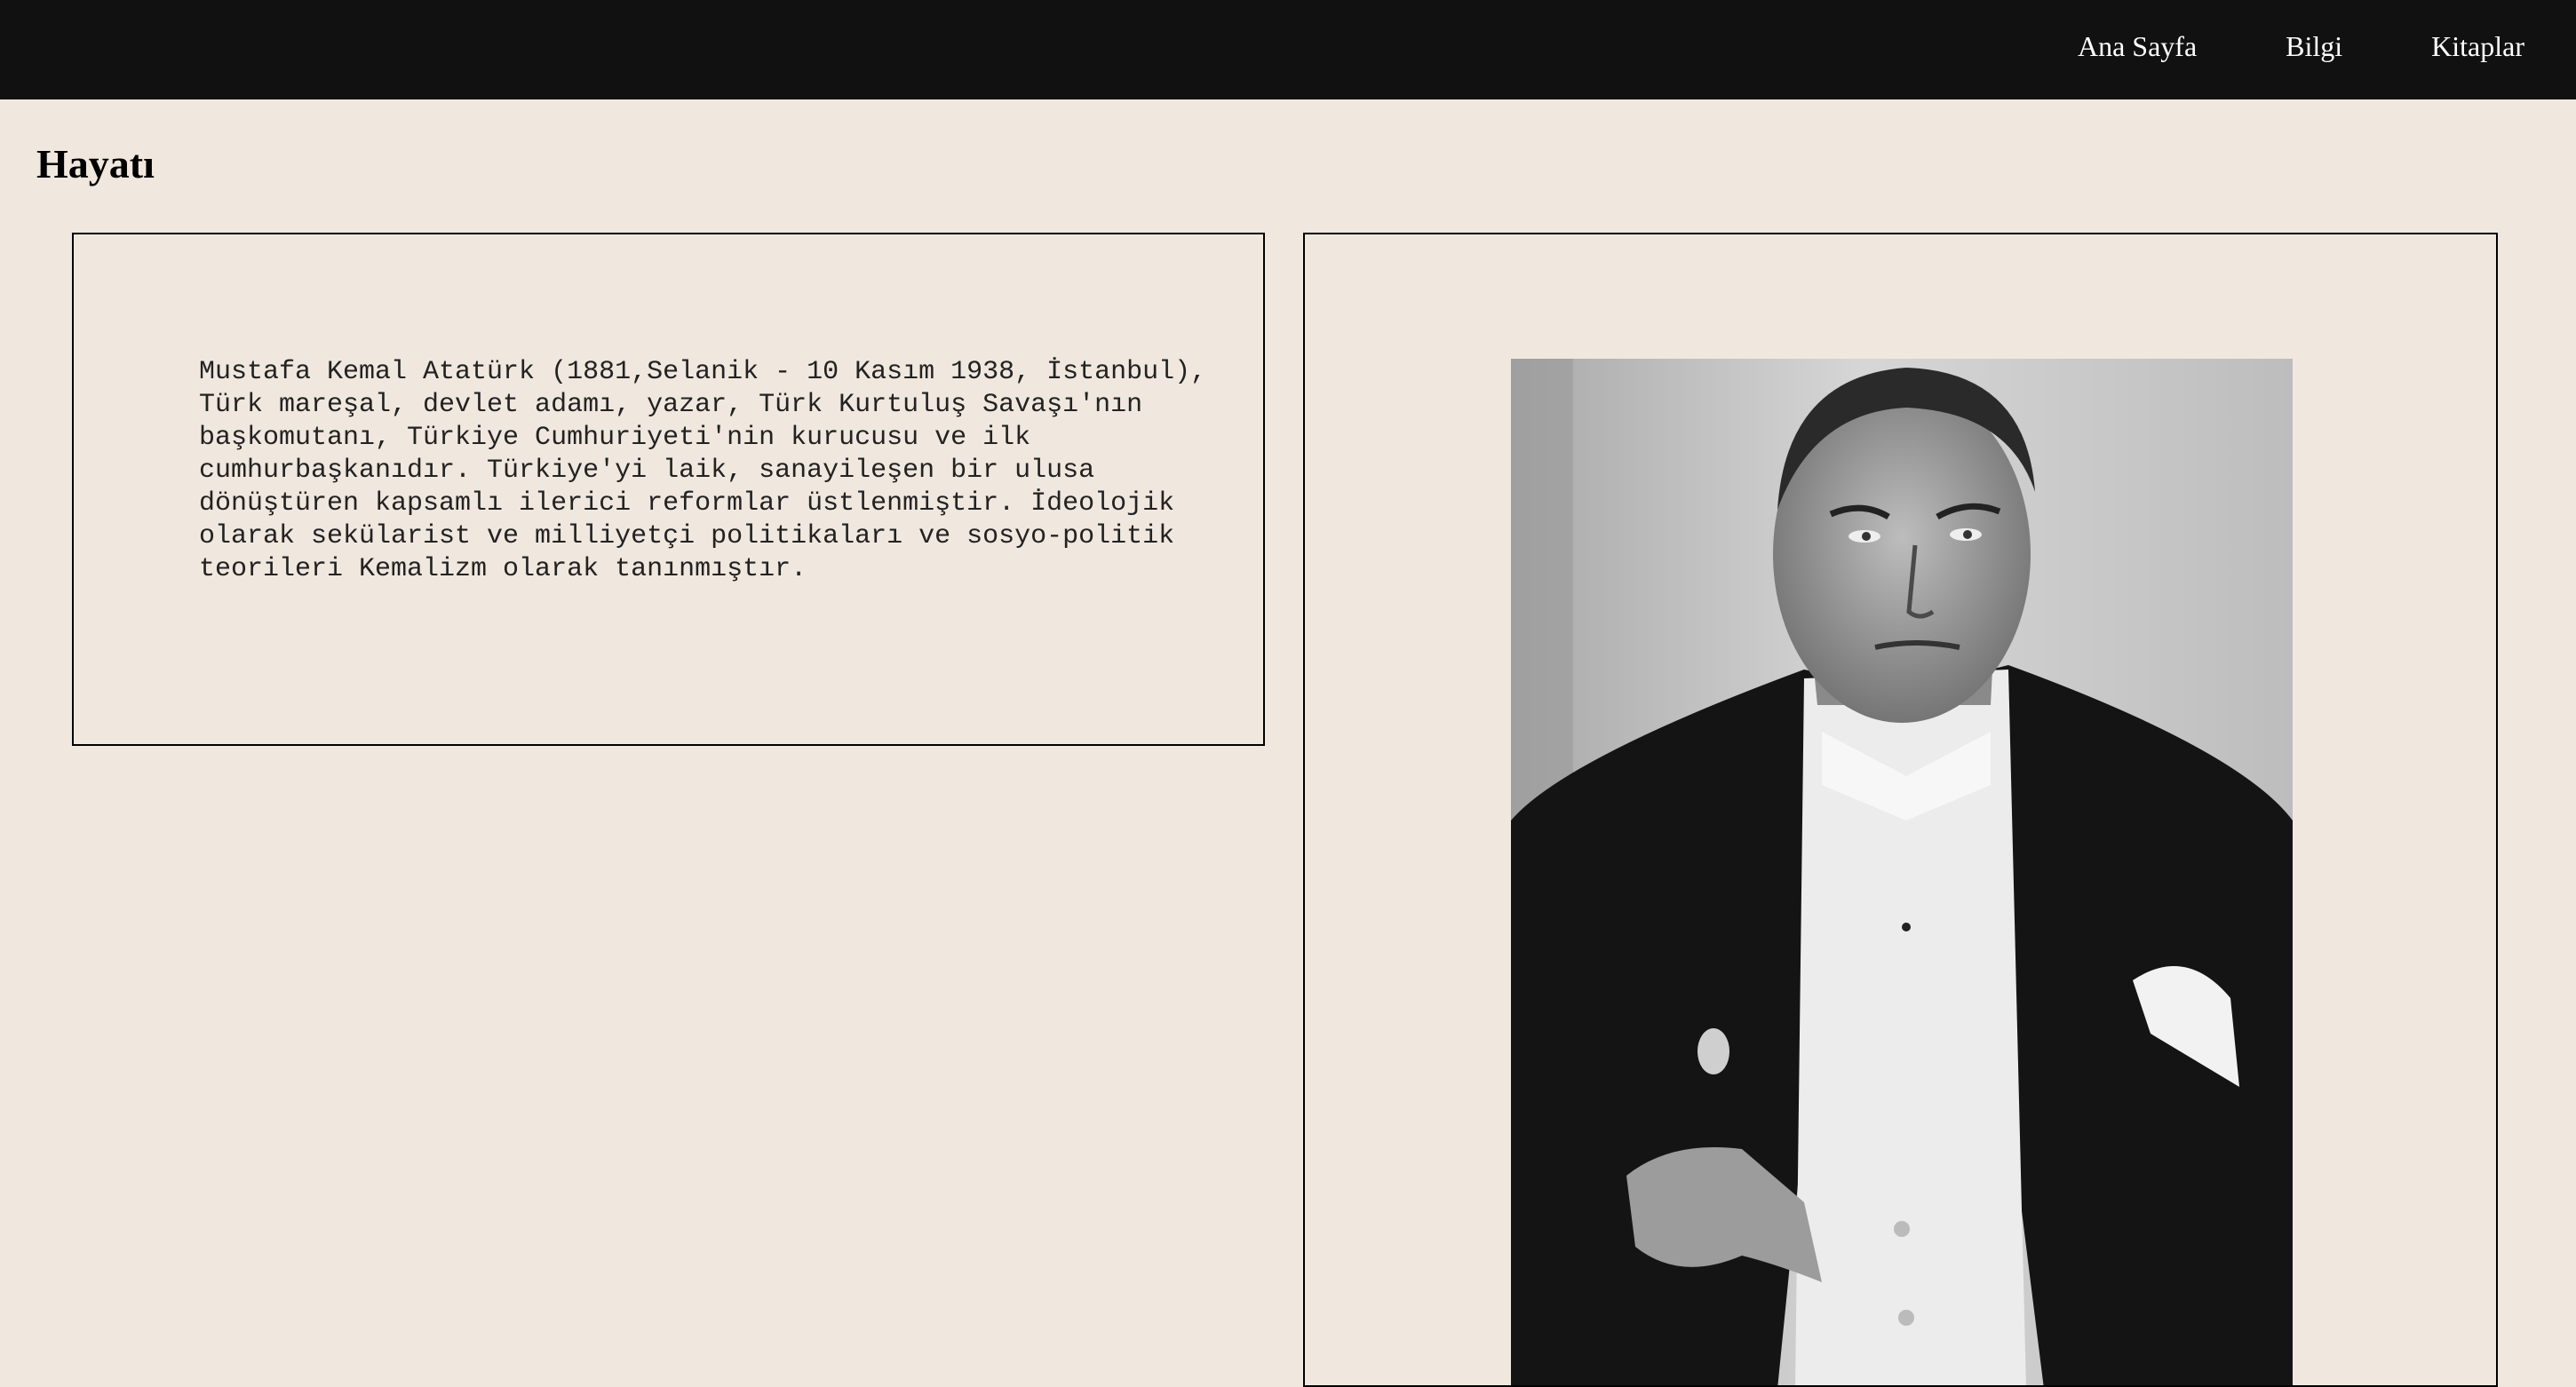 The width and height of the screenshot is (2576, 1387). What do you see at coordinates (2137, 46) in the screenshot?
I see `nav-link-ana-sayfa: Ana Sayfa` at bounding box center [2137, 46].